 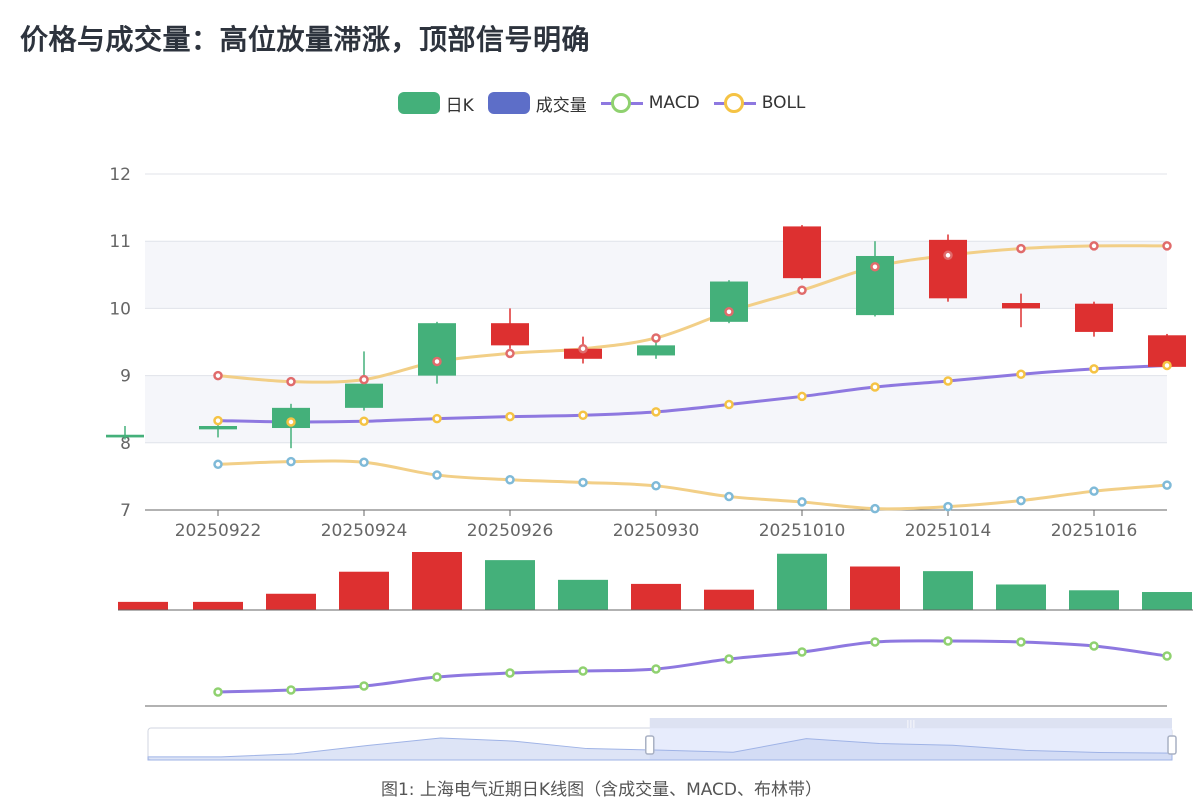 I want to click on y-tick-label: 10, so click(x=120, y=309).